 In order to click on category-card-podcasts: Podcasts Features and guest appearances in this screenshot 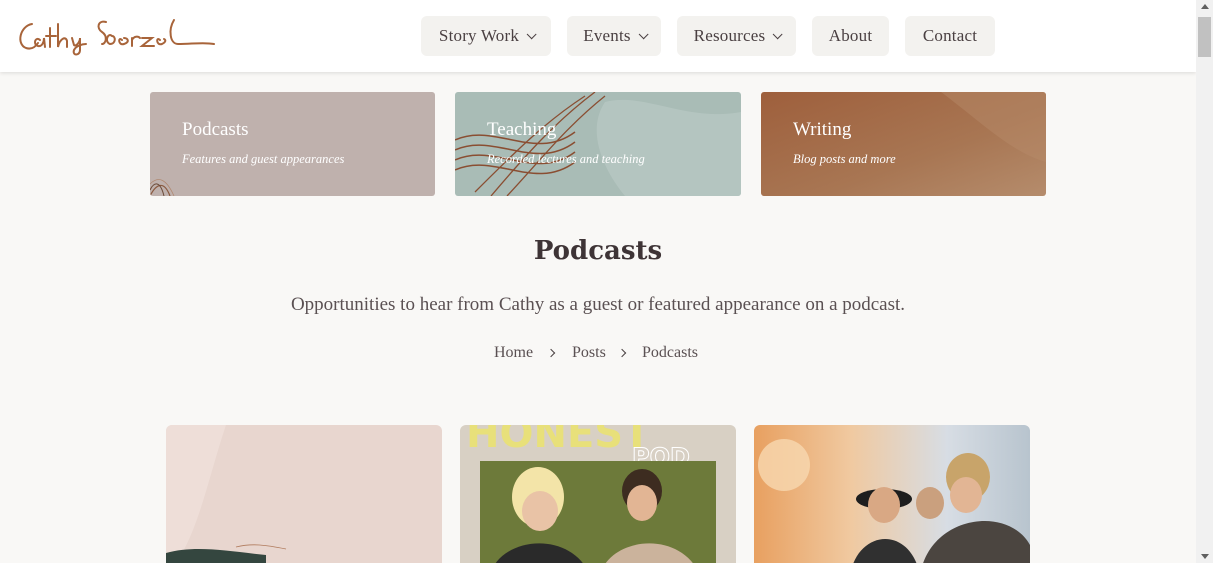, I will do `click(292, 144)`.